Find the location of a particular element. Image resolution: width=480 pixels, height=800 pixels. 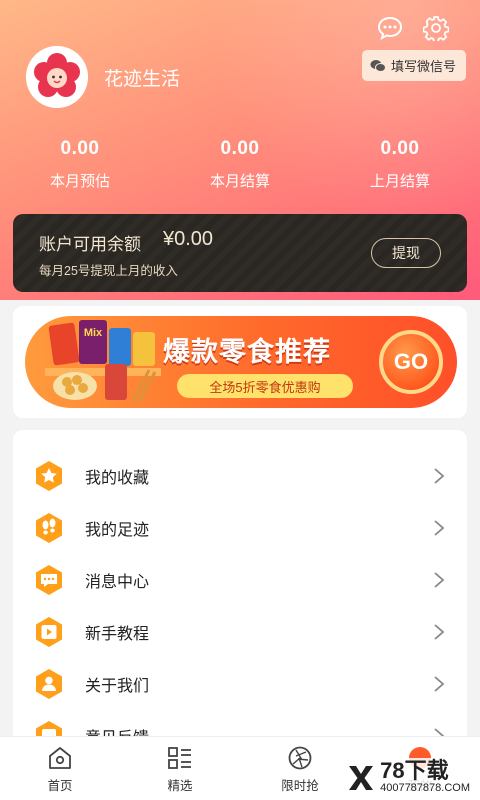

home-icon is located at coordinates (60, 758).